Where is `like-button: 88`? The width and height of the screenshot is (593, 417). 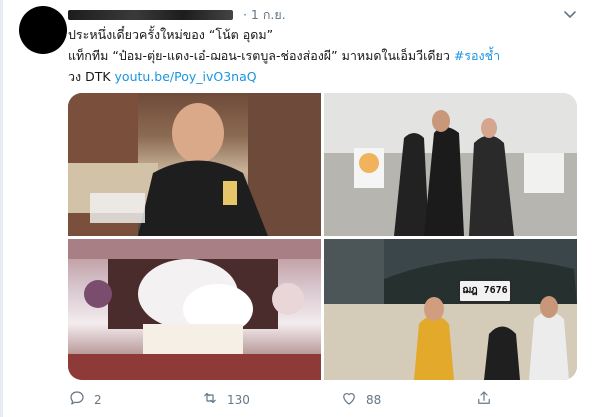 like-button: 88 is located at coordinates (360, 400).